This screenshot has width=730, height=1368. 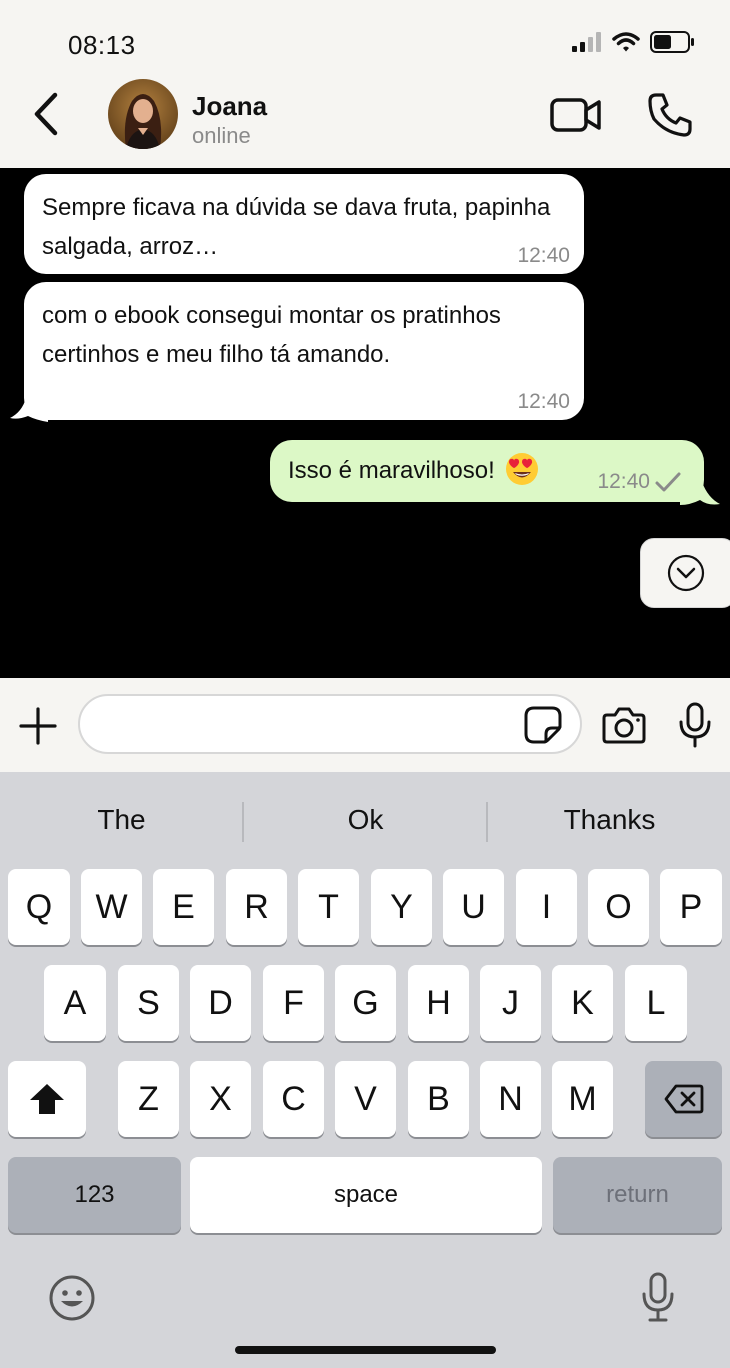 I want to click on key-k: K, so click(x=582, y=1003).